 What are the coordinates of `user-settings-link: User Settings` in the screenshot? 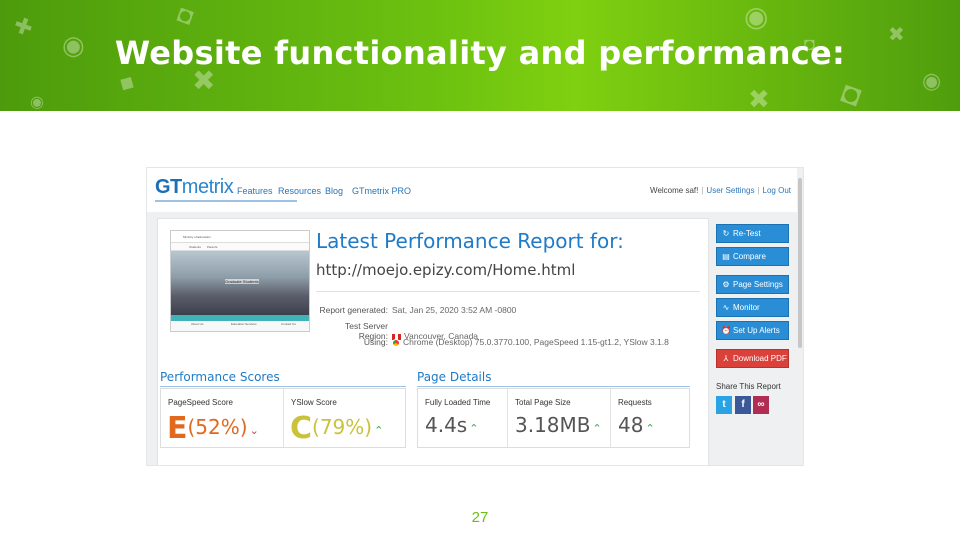 It's located at (730, 190).